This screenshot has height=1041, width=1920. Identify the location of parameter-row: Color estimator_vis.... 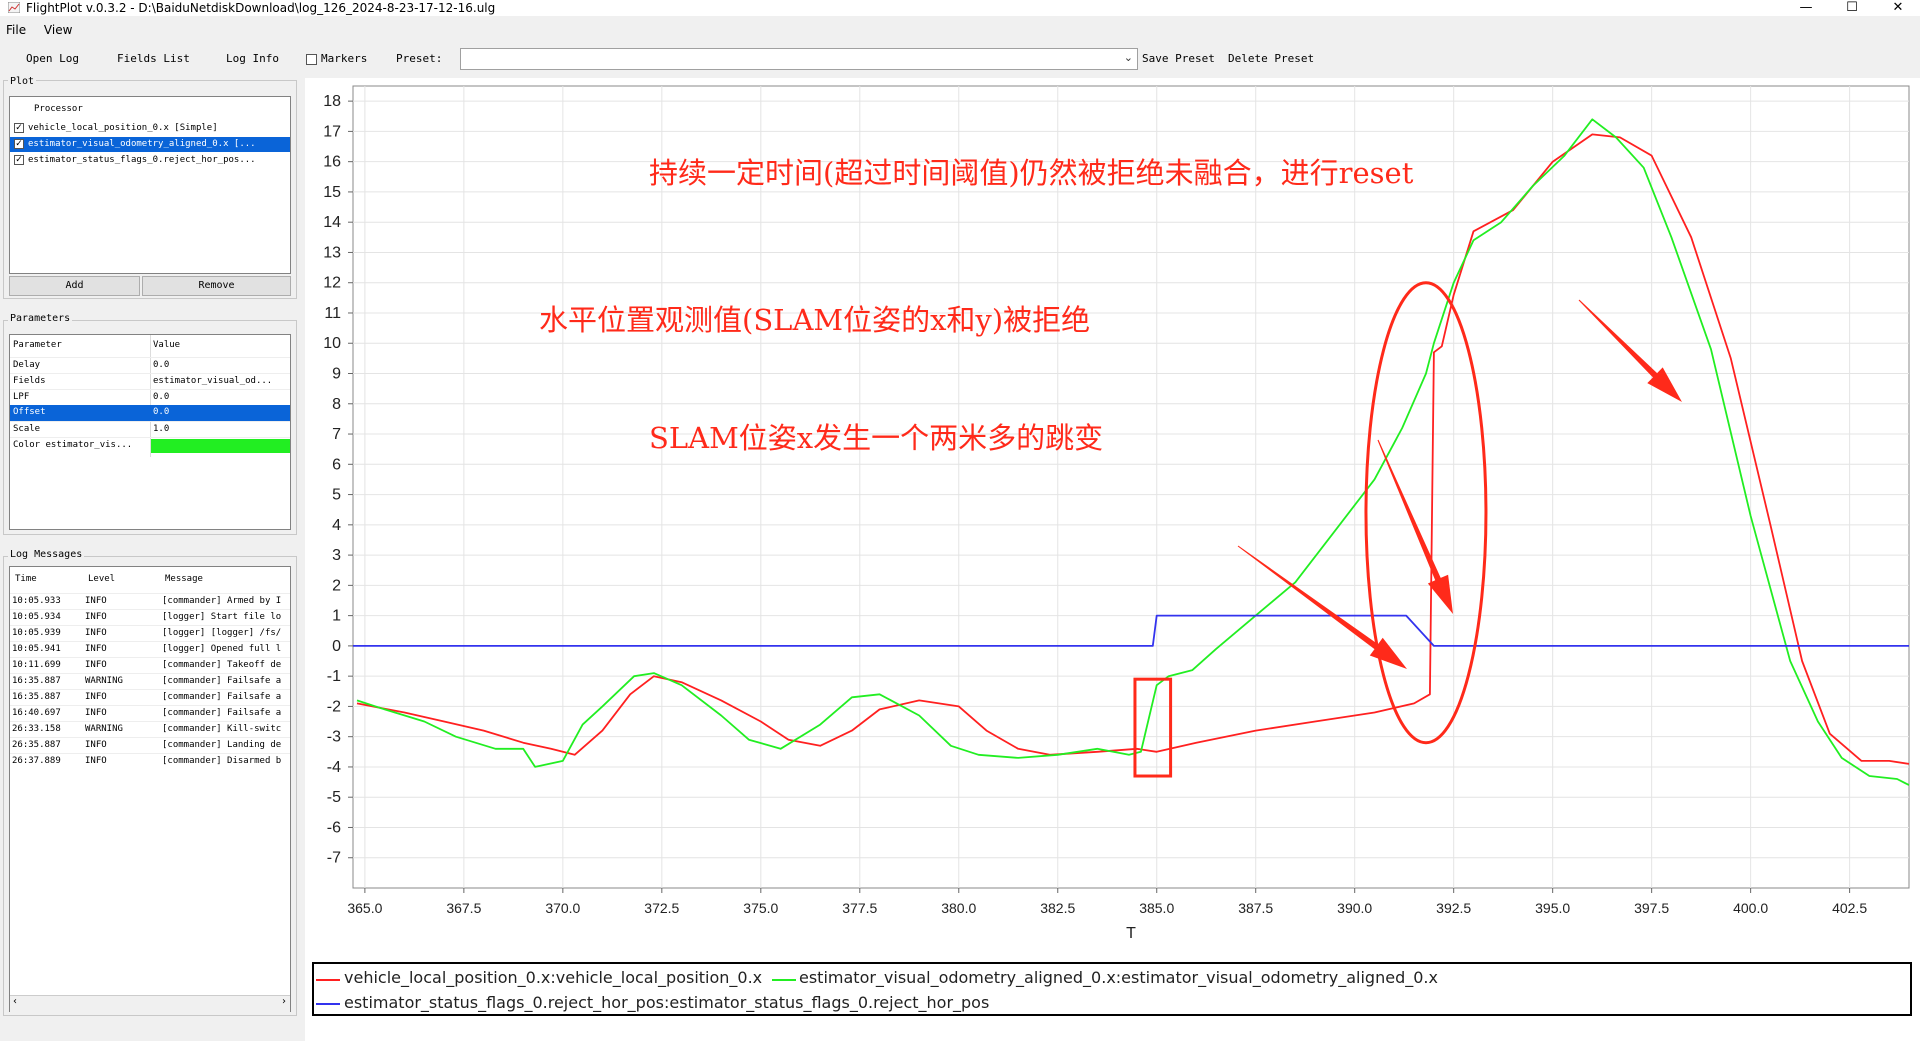
(150, 445).